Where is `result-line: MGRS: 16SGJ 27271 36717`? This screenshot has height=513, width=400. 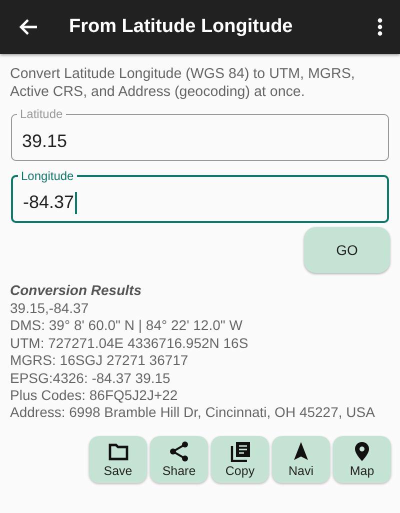
result-line: MGRS: 16SGJ 27271 36717 is located at coordinates (100, 361).